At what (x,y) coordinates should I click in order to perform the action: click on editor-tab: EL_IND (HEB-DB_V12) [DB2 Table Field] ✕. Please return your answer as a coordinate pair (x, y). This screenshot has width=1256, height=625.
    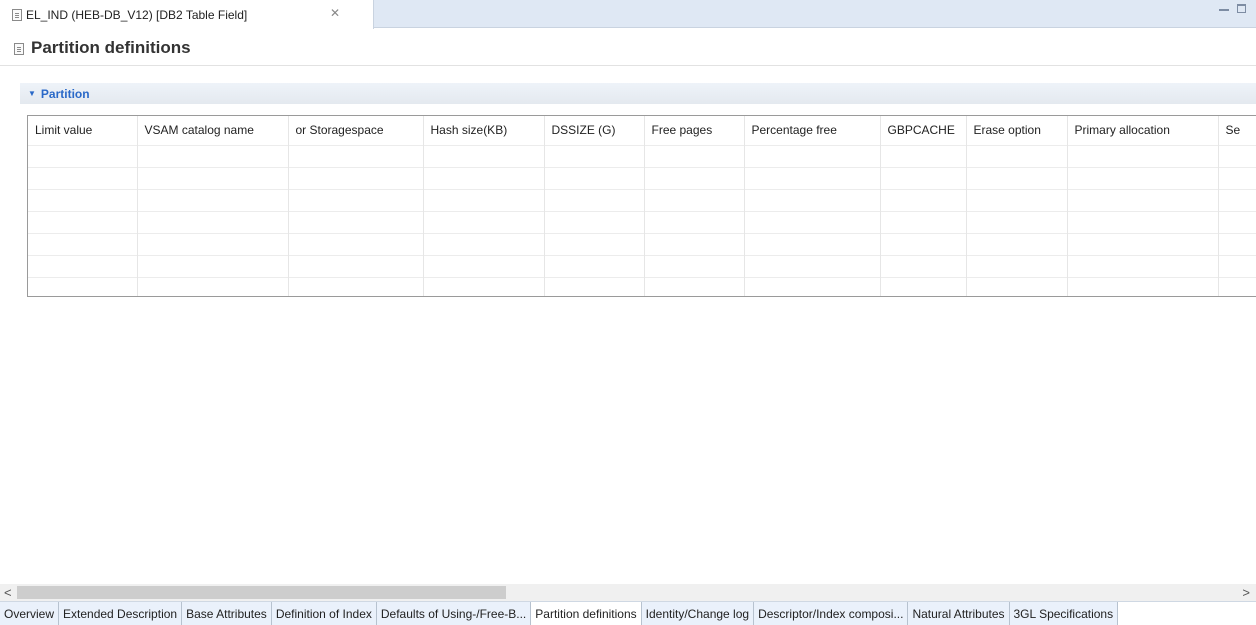
    Looking at the image, I should click on (187, 14).